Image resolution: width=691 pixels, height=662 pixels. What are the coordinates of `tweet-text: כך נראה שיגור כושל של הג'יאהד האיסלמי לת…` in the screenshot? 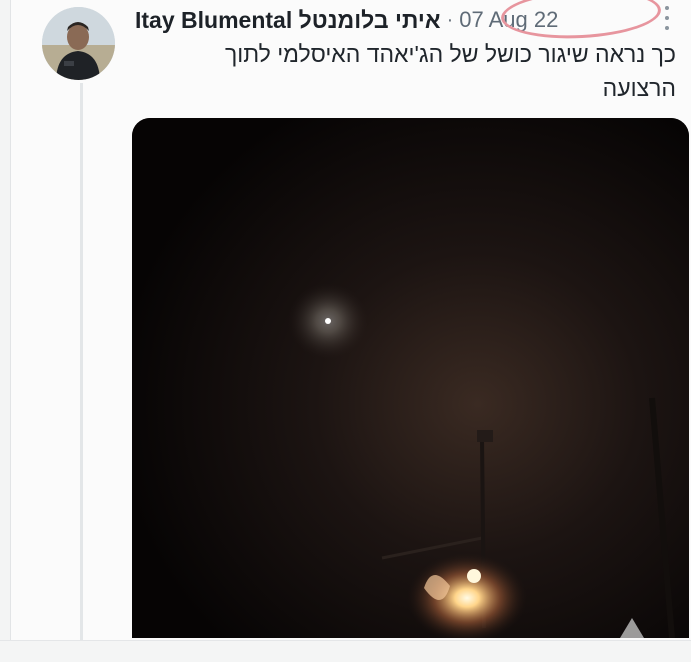 It's located at (450, 71).